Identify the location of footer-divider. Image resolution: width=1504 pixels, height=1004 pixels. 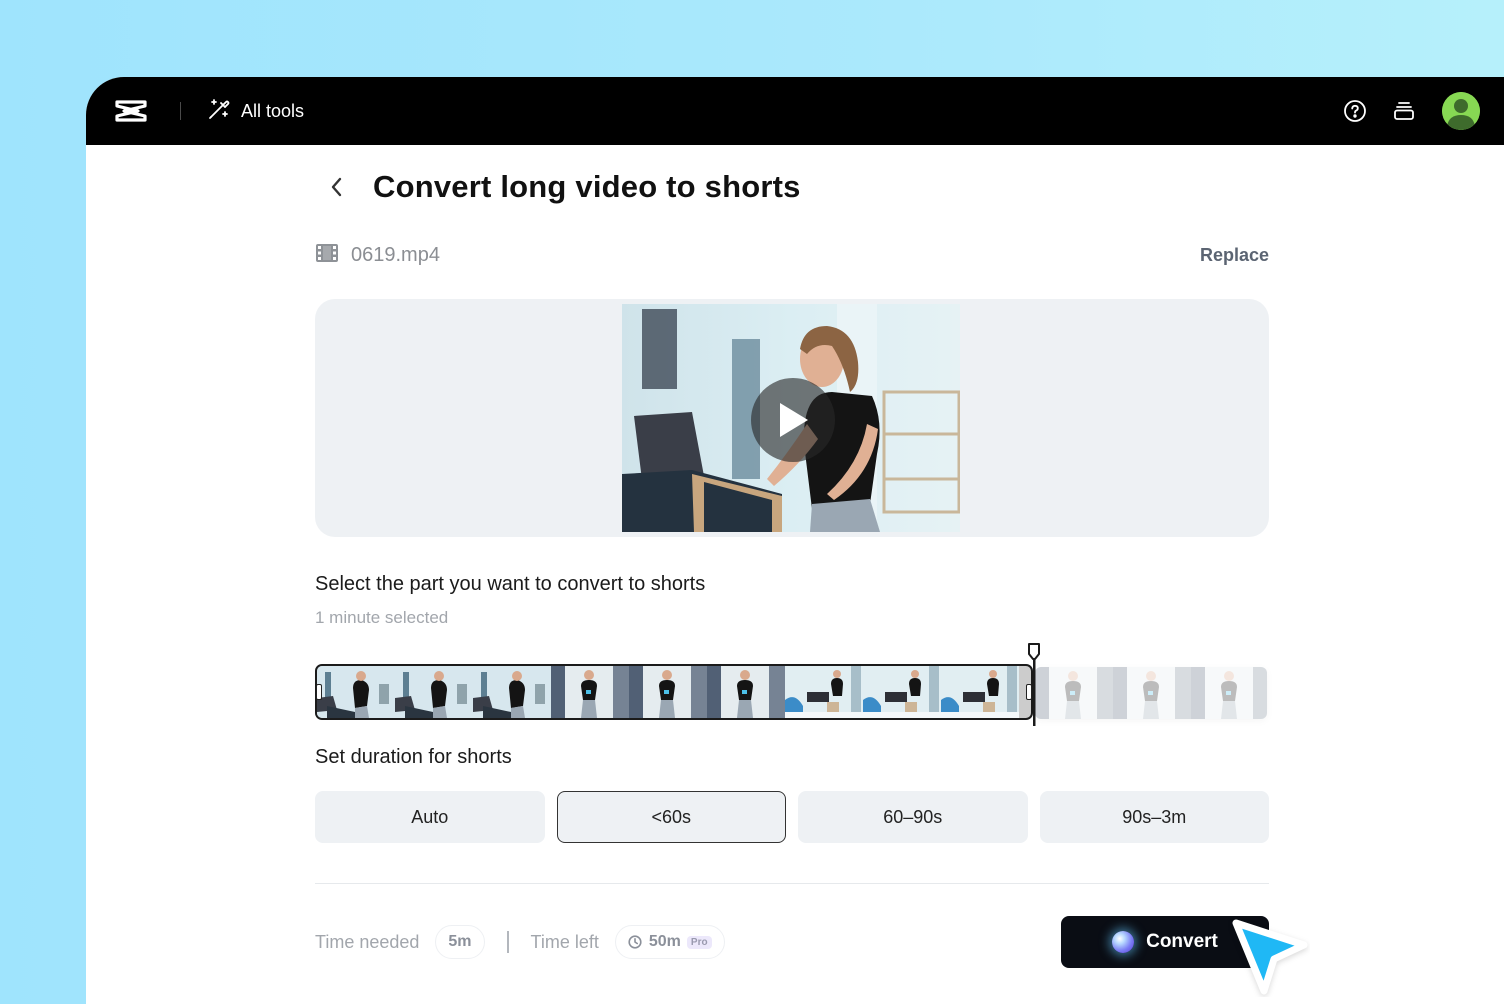
(792, 883).